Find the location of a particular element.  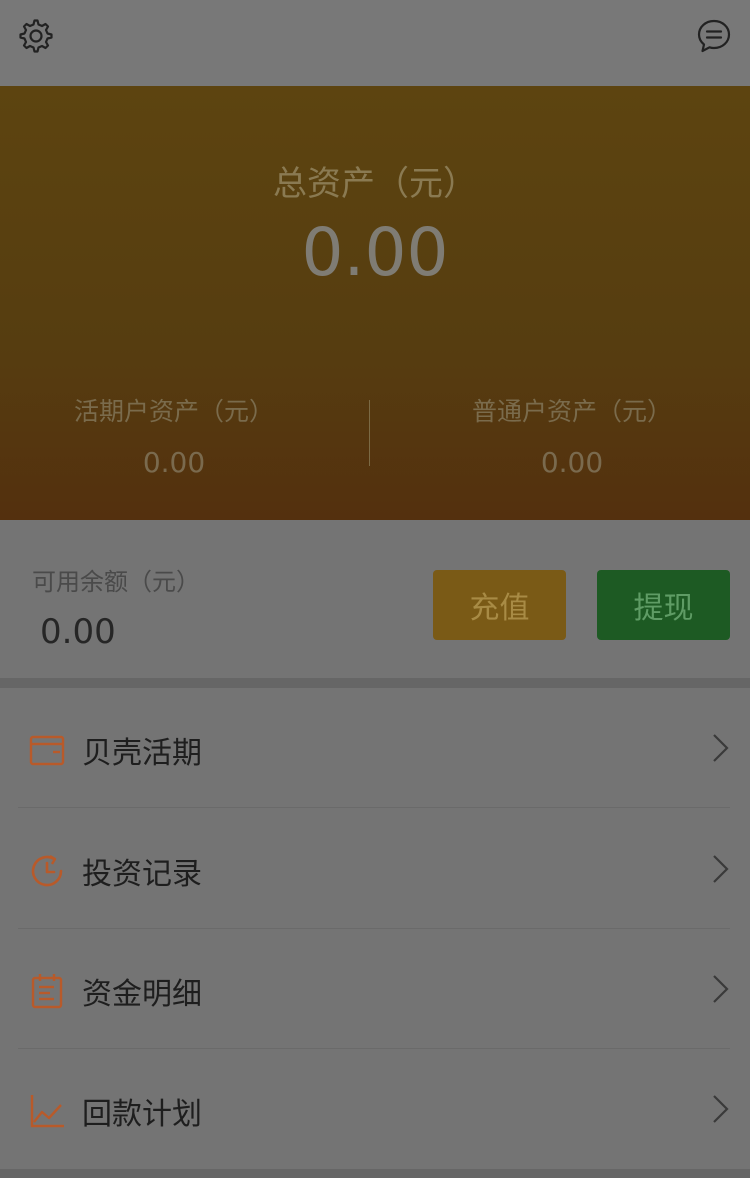

chat-bubble-icon is located at coordinates (714, 36).